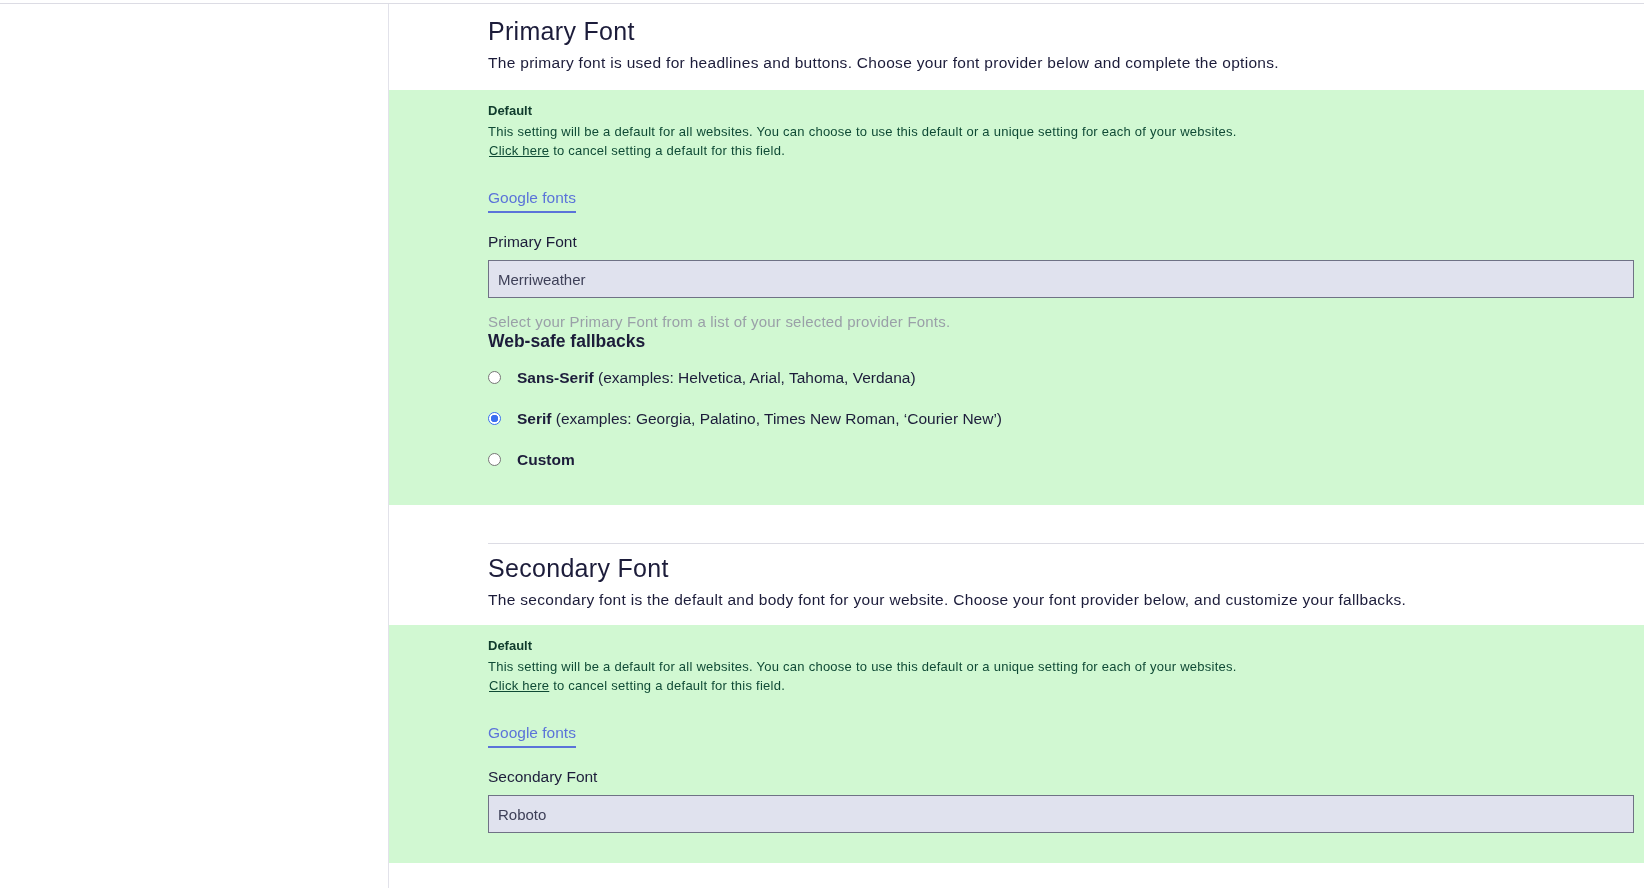 The image size is (1644, 888). Describe the element at coordinates (546, 459) in the screenshot. I see `radio-label: Custom` at that location.